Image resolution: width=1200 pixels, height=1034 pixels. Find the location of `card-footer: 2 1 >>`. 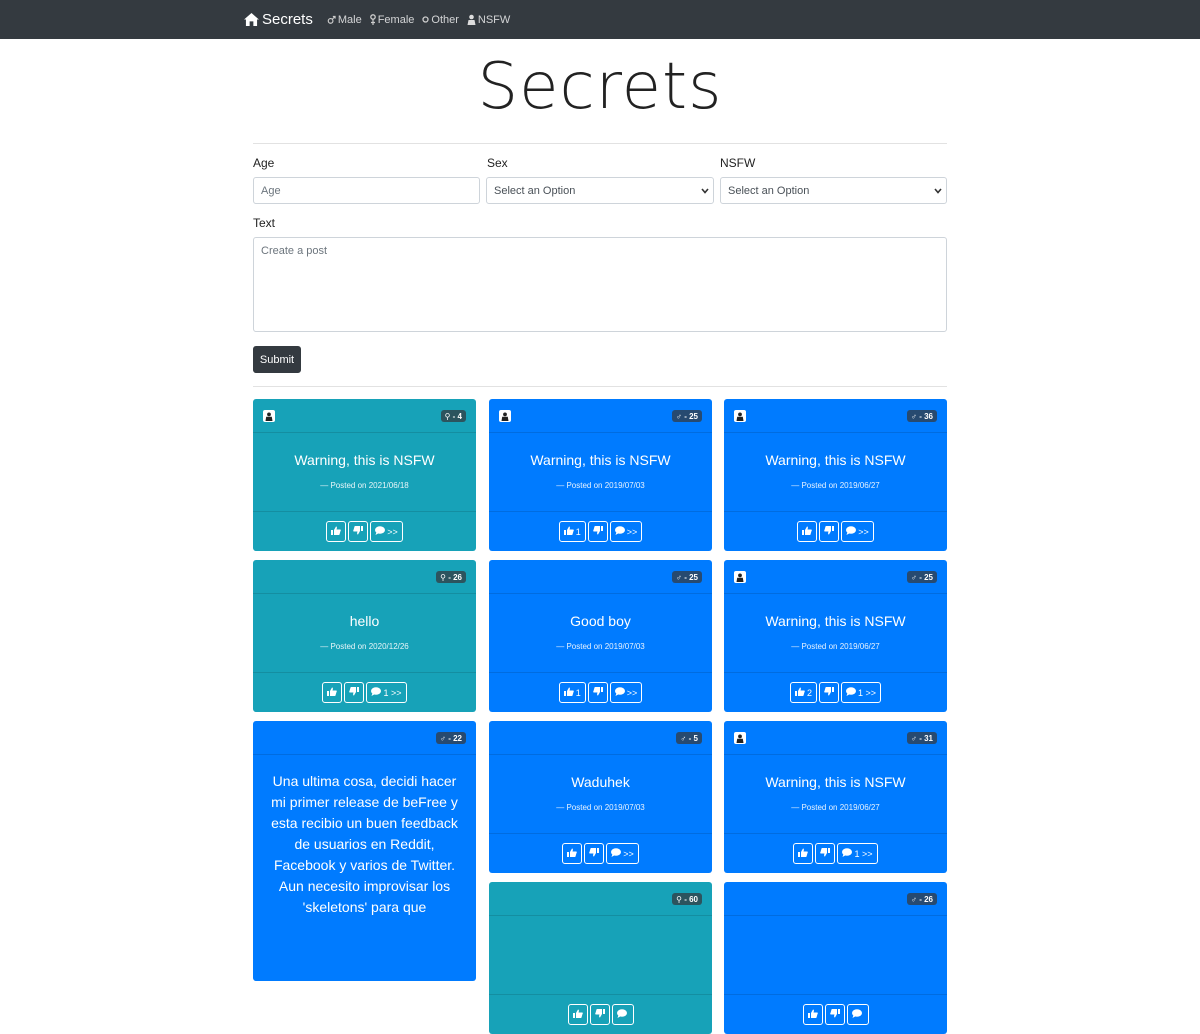

card-footer: 2 1 >> is located at coordinates (835, 692).